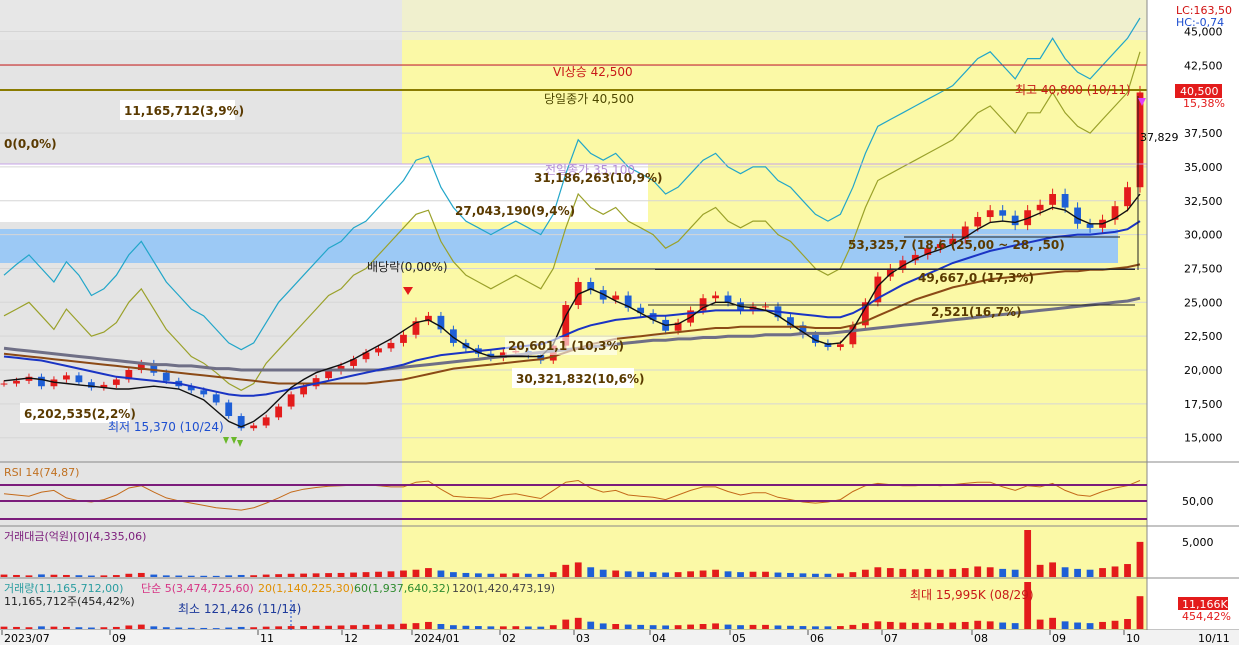 This screenshot has height=648, width=1239. Describe the element at coordinates (573, 20) in the screenshot. I see `header-strip` at that location.